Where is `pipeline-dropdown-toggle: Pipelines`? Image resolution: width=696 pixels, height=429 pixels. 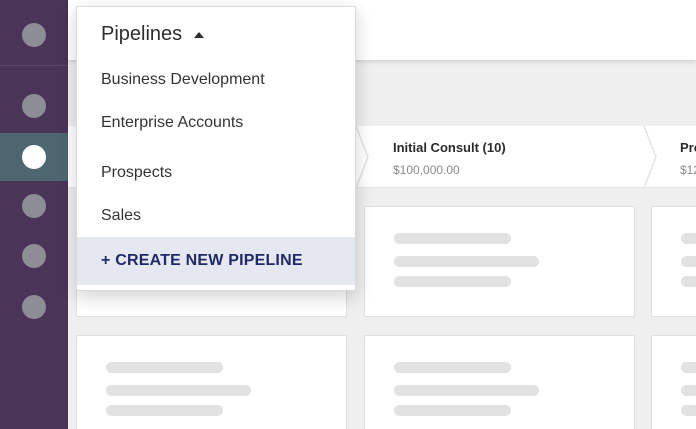 pipeline-dropdown-toggle: Pipelines is located at coordinates (153, 34).